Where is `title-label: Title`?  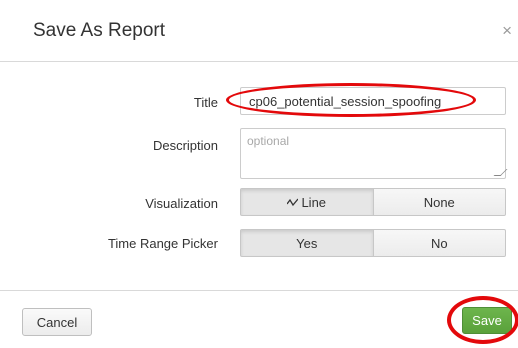
title-label: Title is located at coordinates (205, 102).